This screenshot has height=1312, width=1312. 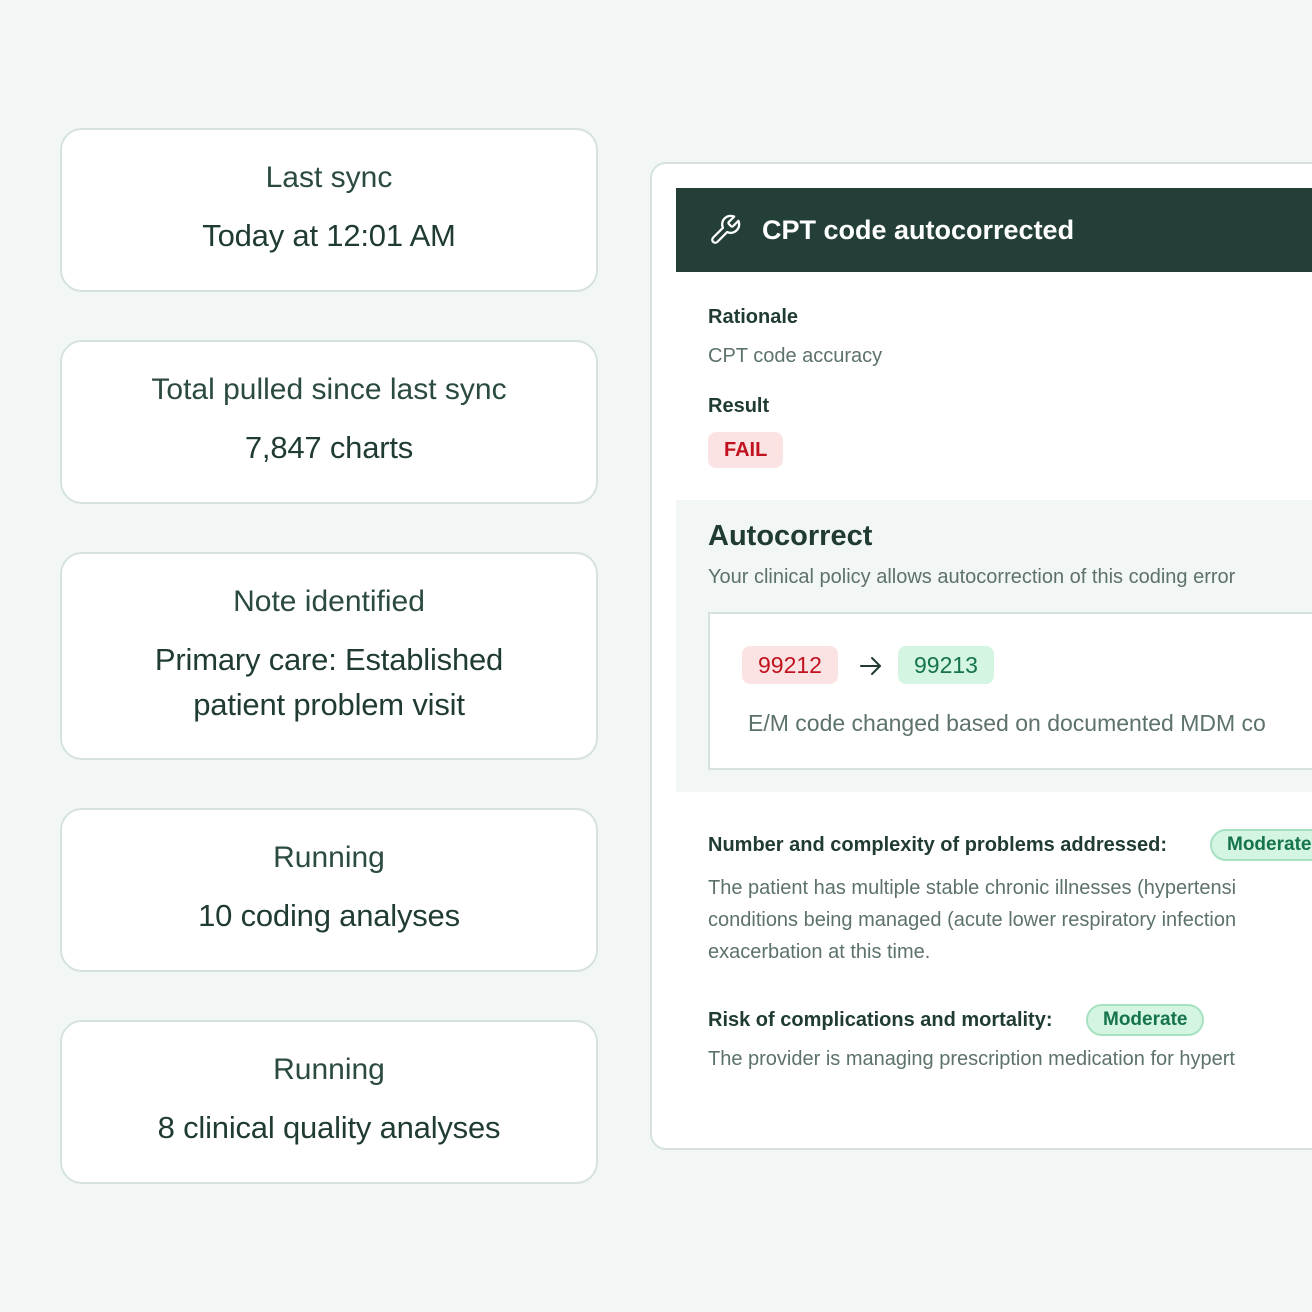 I want to click on wrench-icon, so click(x=726, y=229).